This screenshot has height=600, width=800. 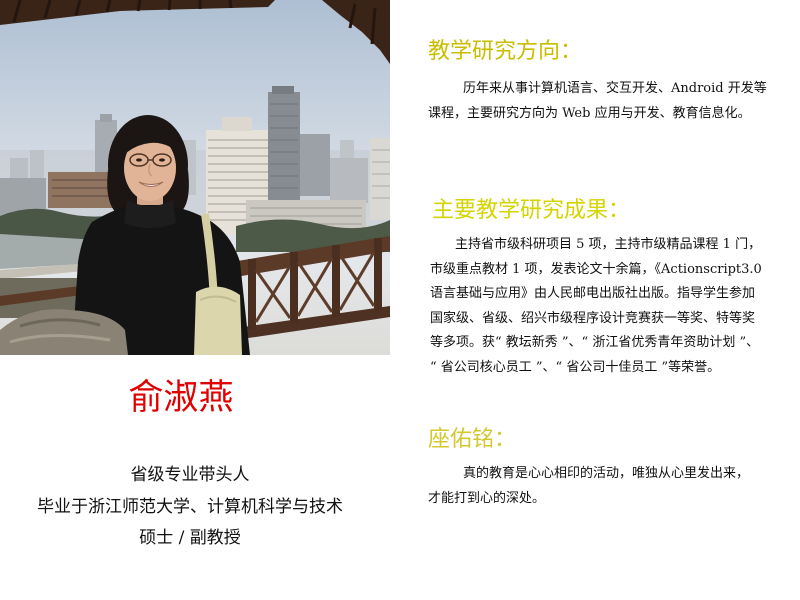 I want to click on text-line: 真的教育是心心相印的活动，唯独从心里发出来，, so click(x=606, y=473).